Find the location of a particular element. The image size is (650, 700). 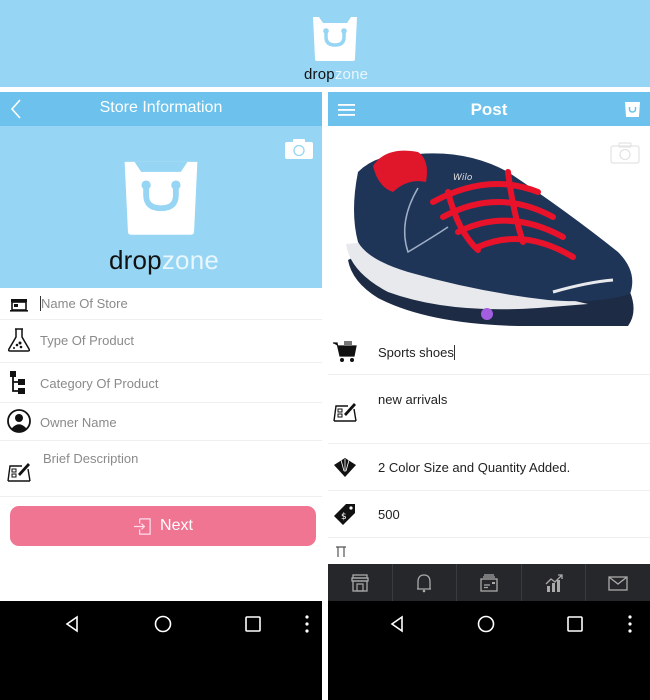

sports-shoe-image: Wilo is located at coordinates (490, 238).